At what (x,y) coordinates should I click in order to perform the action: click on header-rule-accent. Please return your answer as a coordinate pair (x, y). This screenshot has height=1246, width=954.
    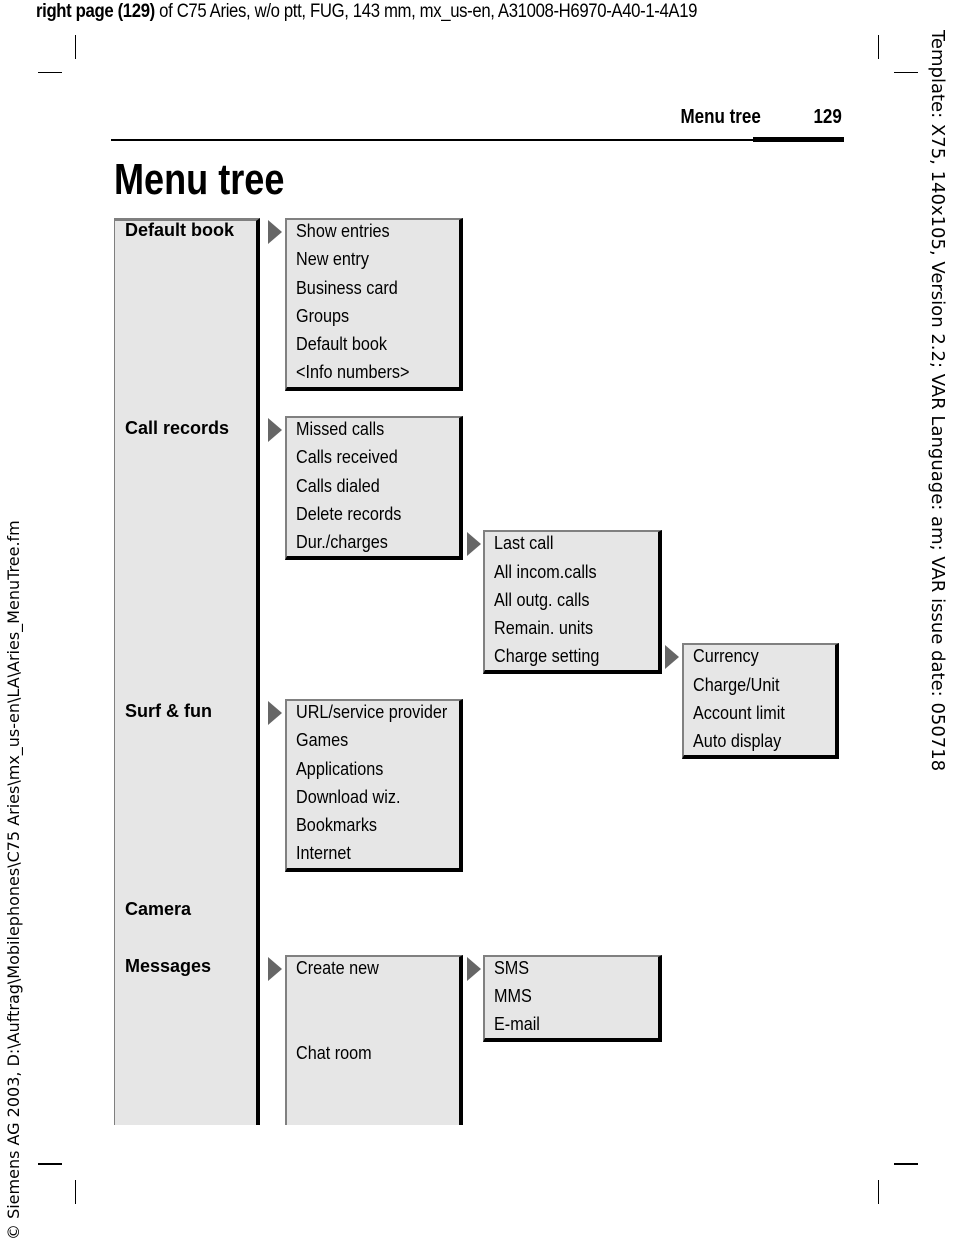
    Looking at the image, I should click on (798, 139).